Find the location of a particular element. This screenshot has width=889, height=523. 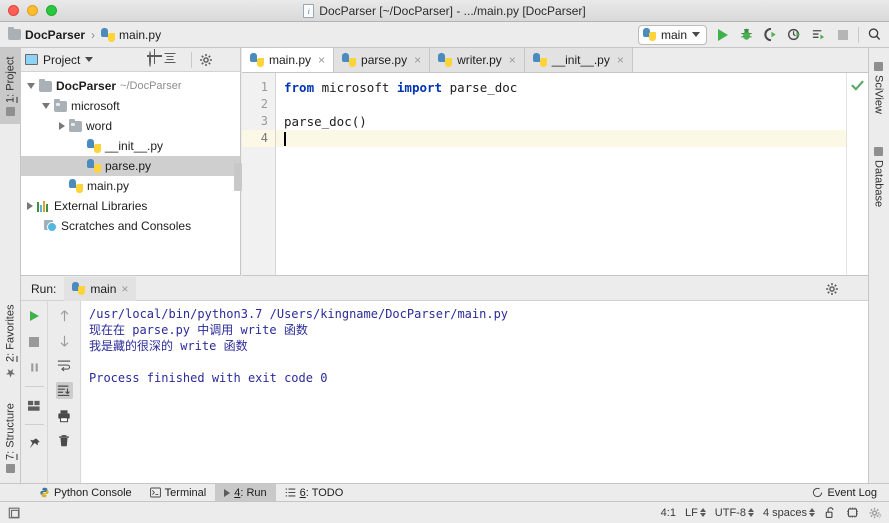

sidebar-item-project: 1: Project is located at coordinates (10, 86).